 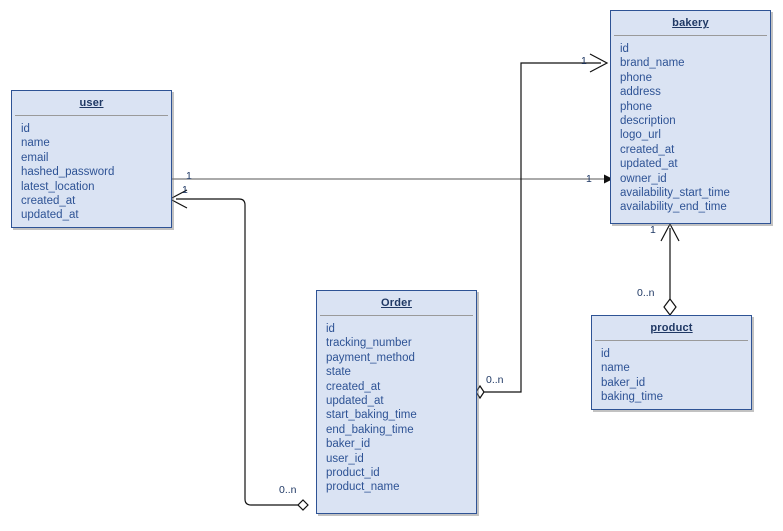 What do you see at coordinates (671, 376) in the screenshot?
I see `entity-attributes-product: id name baker_id baking_time` at bounding box center [671, 376].